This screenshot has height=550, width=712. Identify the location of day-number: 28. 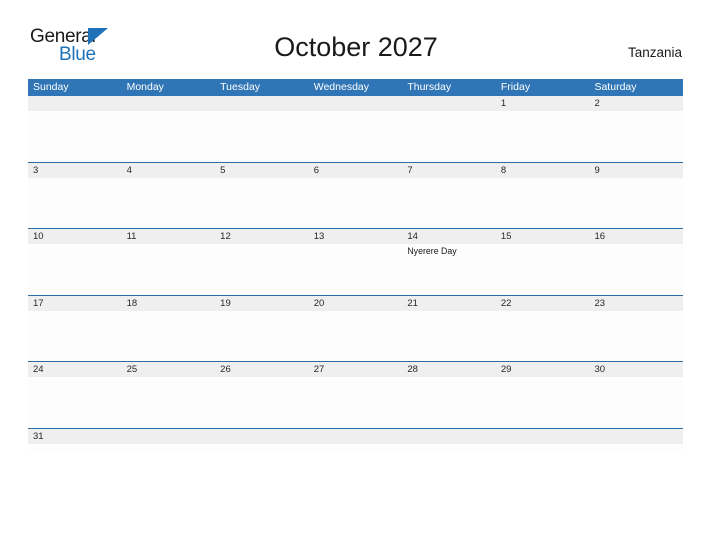
(412, 369).